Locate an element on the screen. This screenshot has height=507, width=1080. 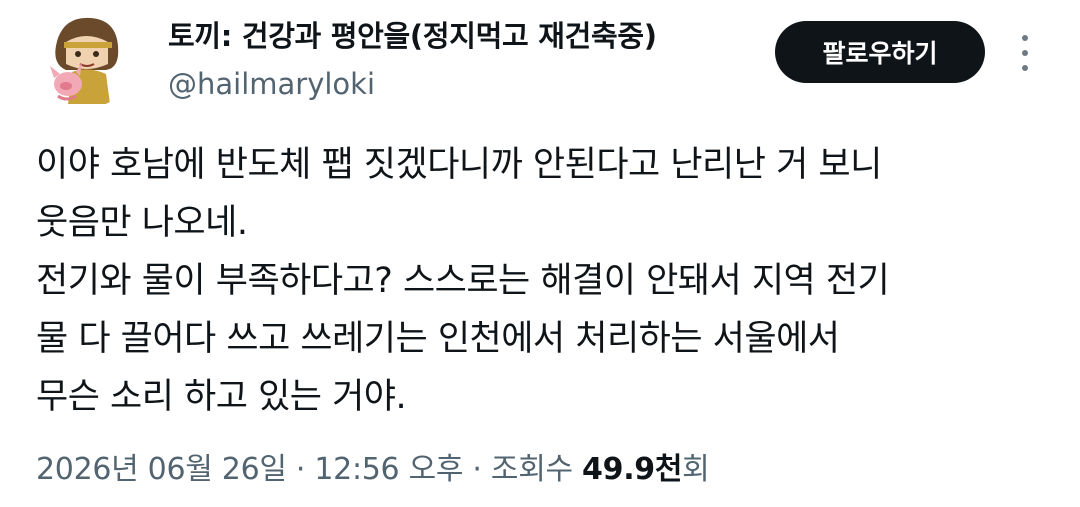
tweet-line: 웃음만 나오네. is located at coordinates (142, 223).